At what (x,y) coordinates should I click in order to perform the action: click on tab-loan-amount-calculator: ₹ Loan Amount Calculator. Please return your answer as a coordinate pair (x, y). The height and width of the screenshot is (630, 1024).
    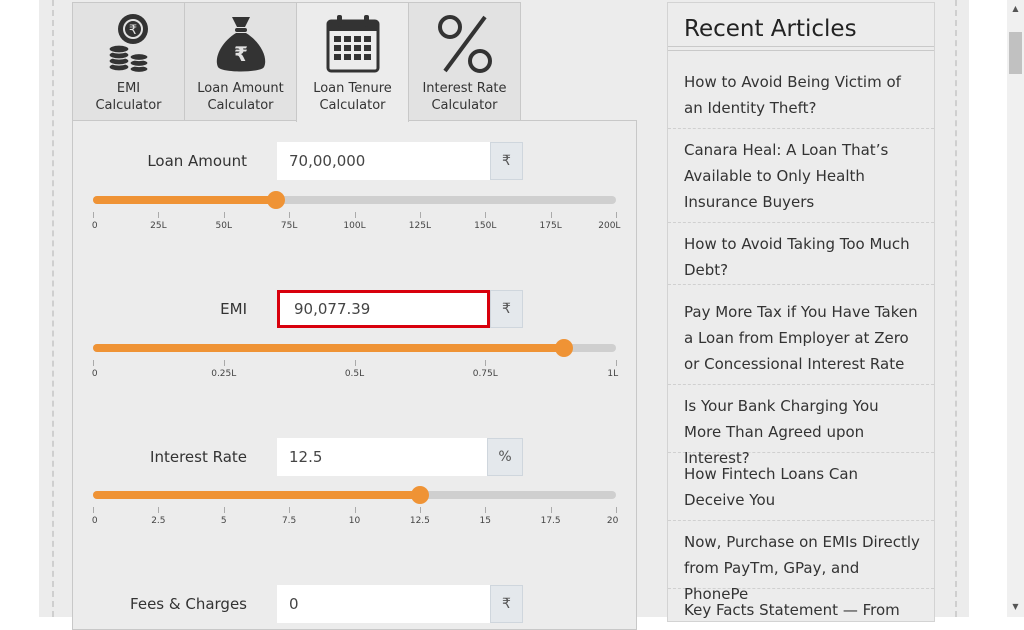
    Looking at the image, I should click on (240, 61).